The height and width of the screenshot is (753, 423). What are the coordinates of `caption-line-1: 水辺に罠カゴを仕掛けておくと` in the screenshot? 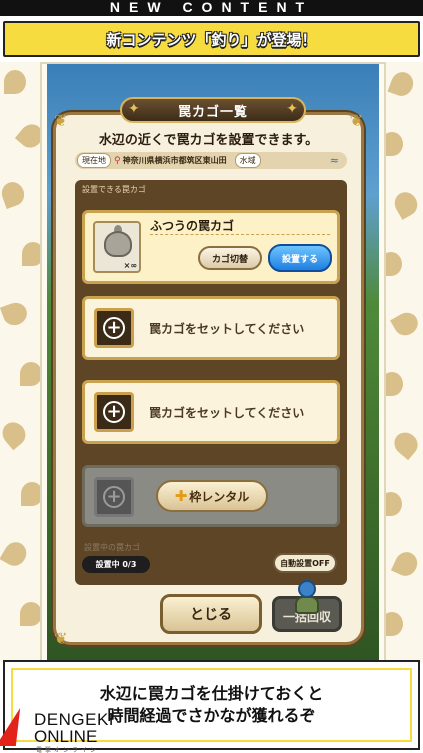 It's located at (211, 693).